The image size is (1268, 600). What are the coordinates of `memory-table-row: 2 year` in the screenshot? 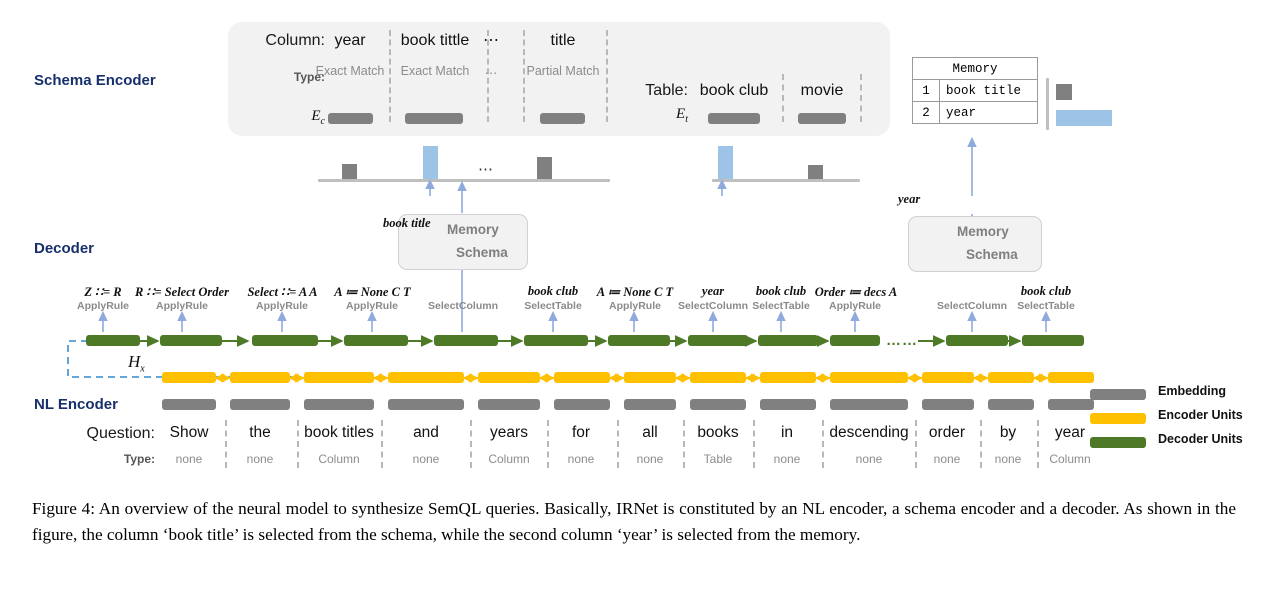 It's located at (975, 112).